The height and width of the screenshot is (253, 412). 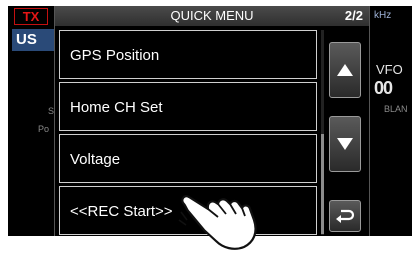 What do you see at coordinates (389, 69) in the screenshot?
I see `vfo-label: VFO` at bounding box center [389, 69].